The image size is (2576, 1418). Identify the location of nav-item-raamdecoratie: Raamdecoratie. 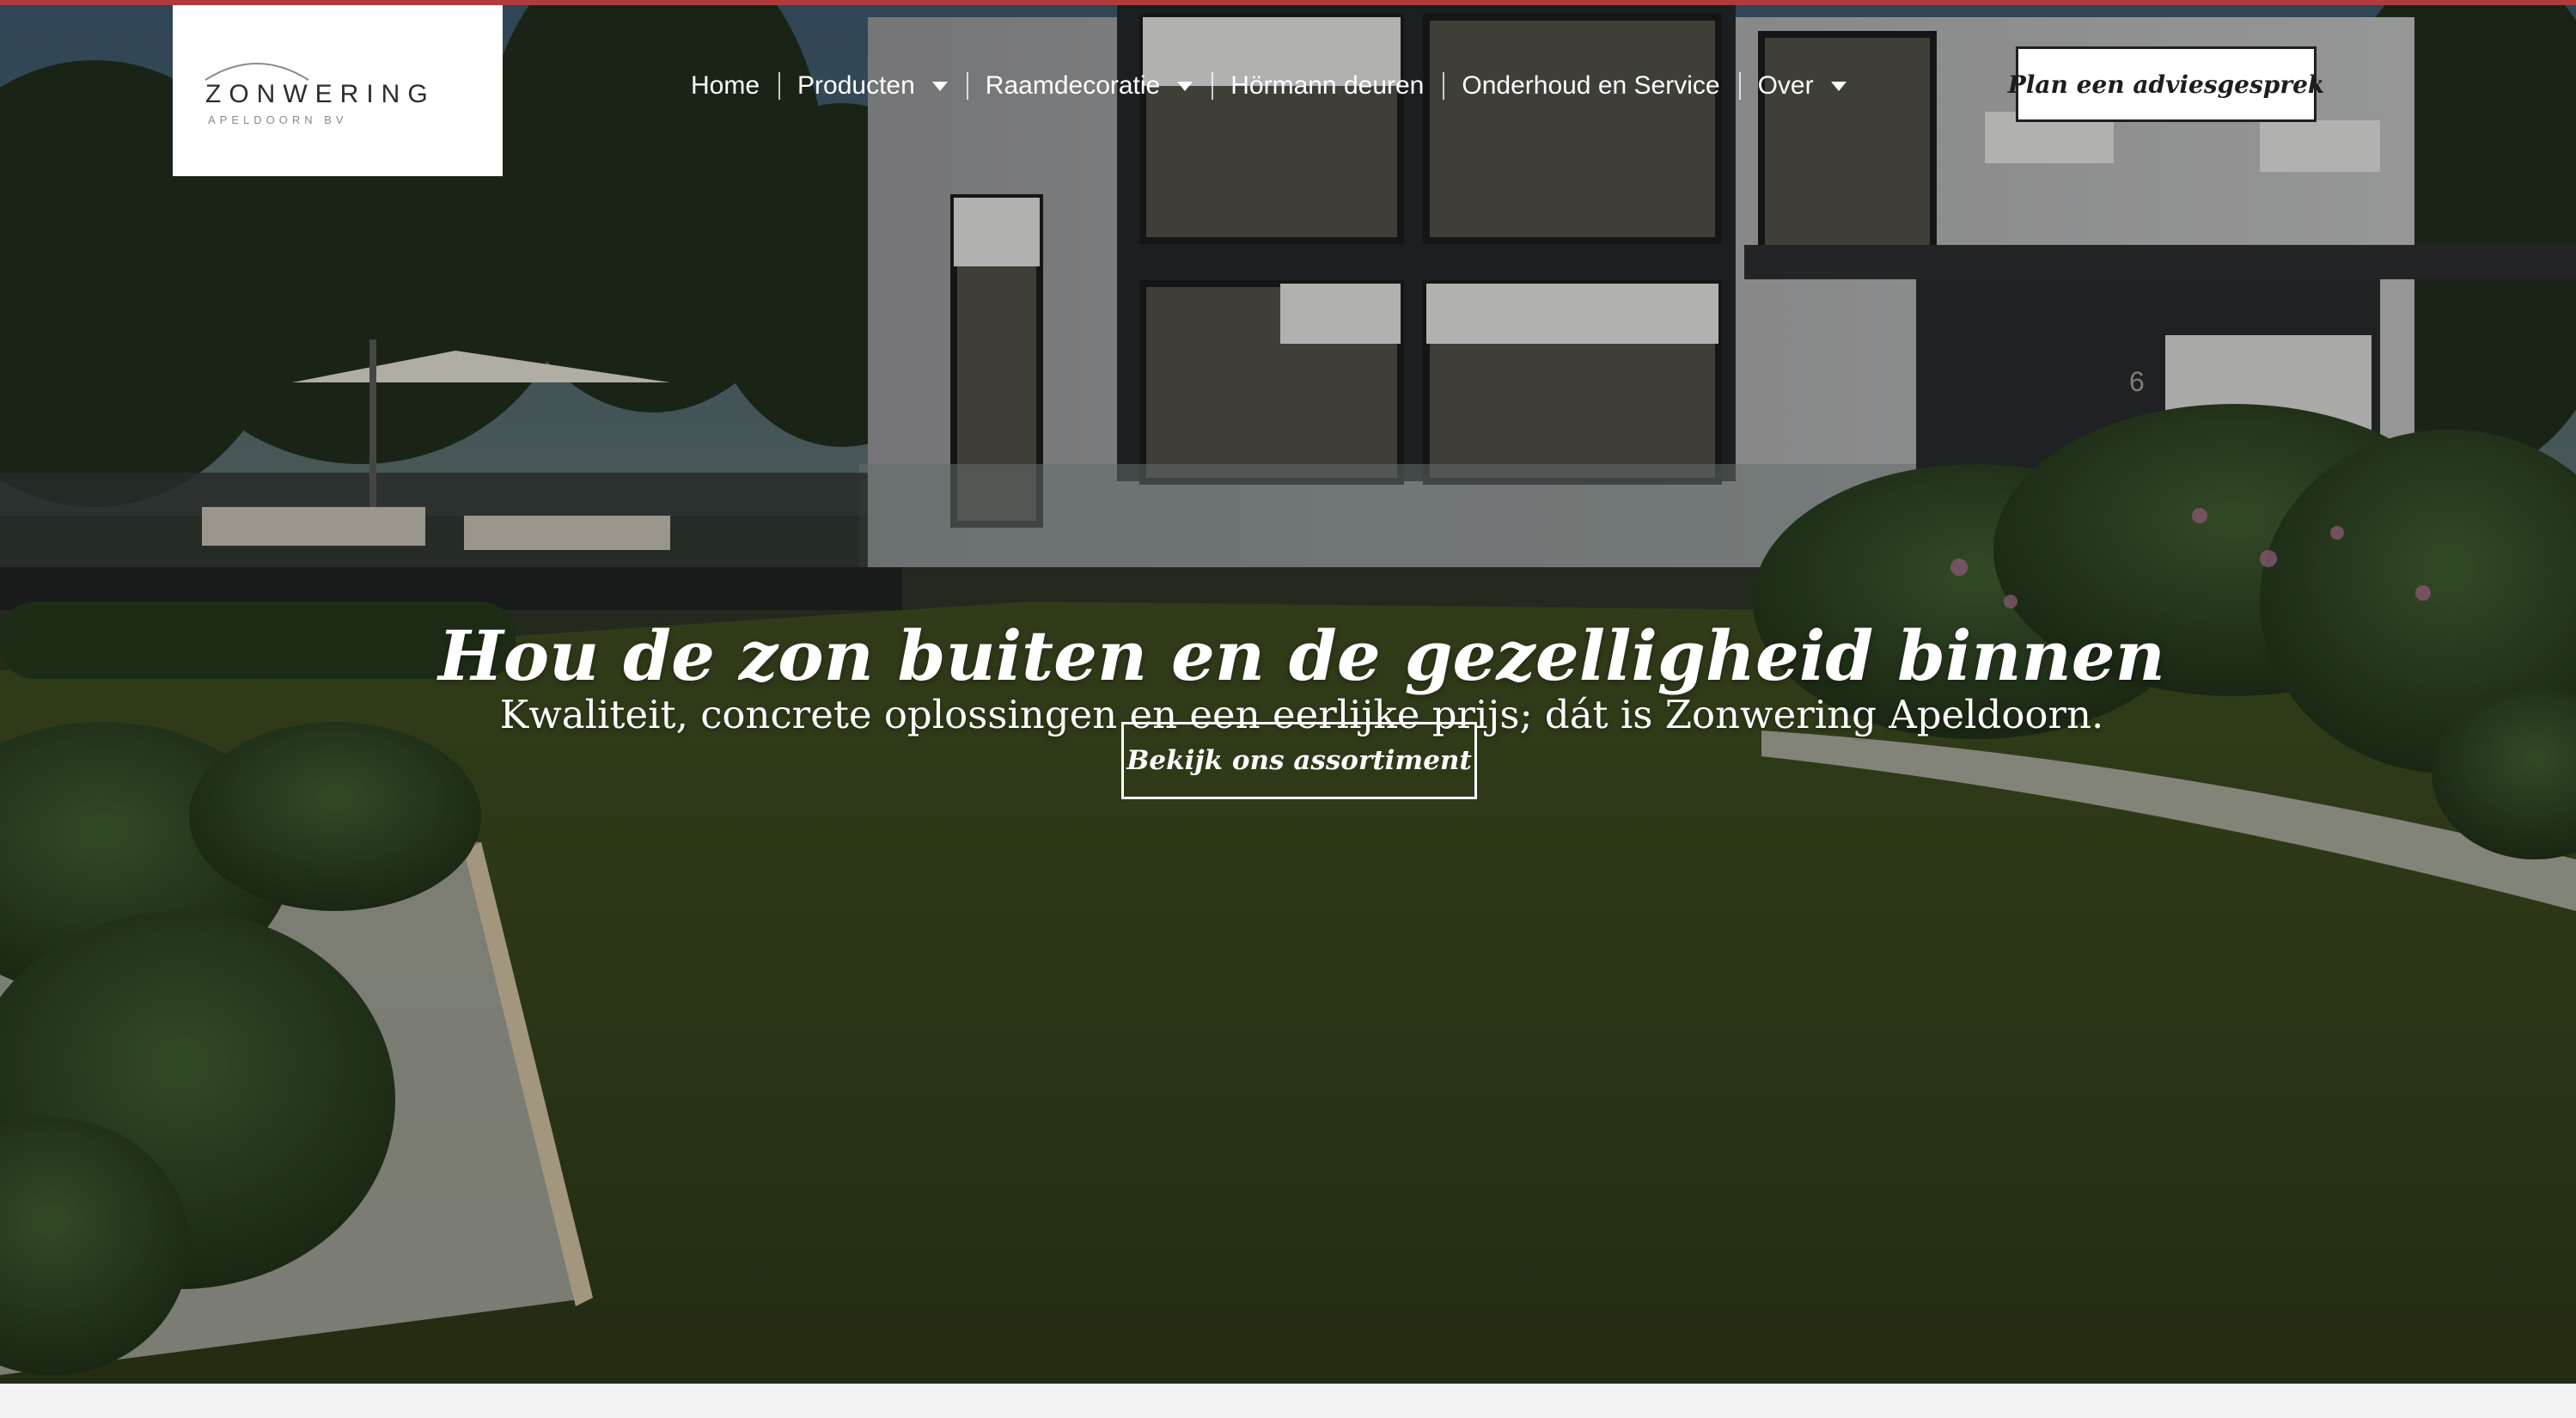
(1089, 86).